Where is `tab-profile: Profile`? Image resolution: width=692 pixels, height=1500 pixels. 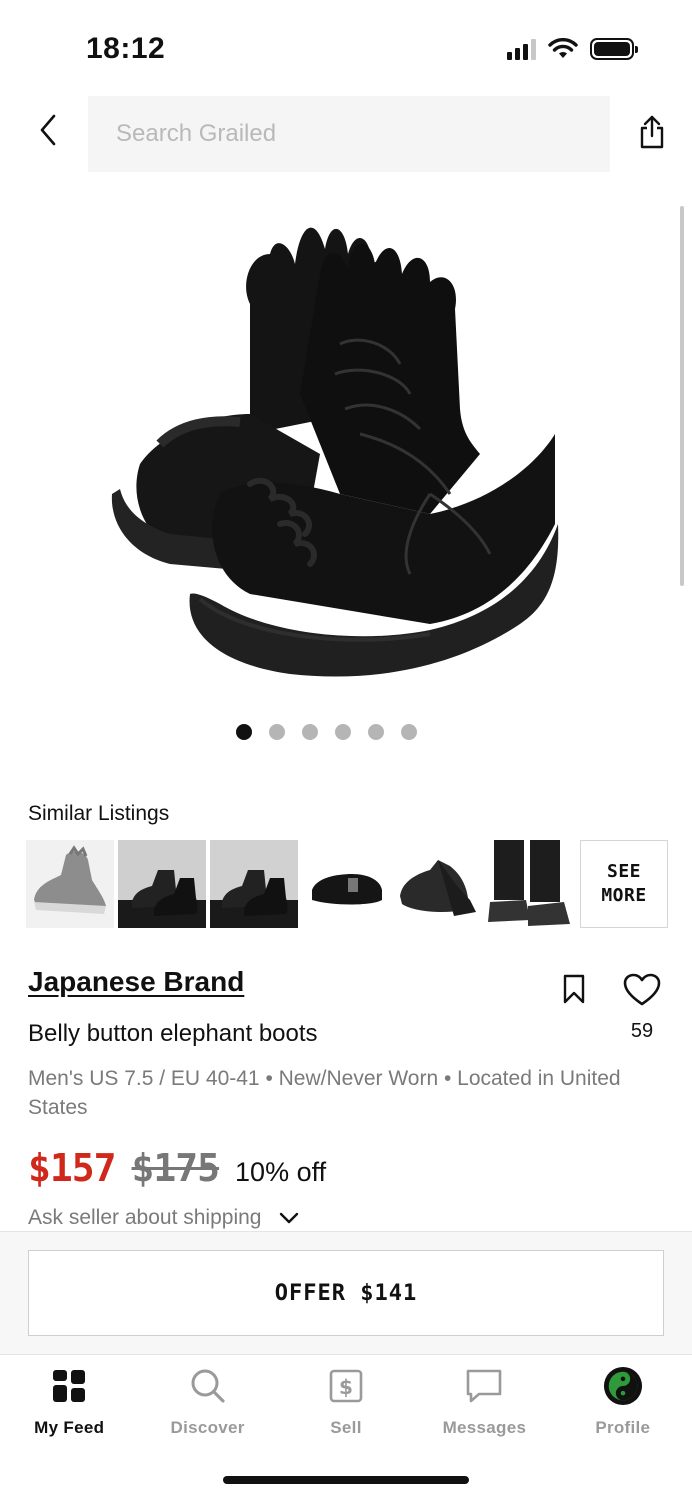 tab-profile: Profile is located at coordinates (623, 1406).